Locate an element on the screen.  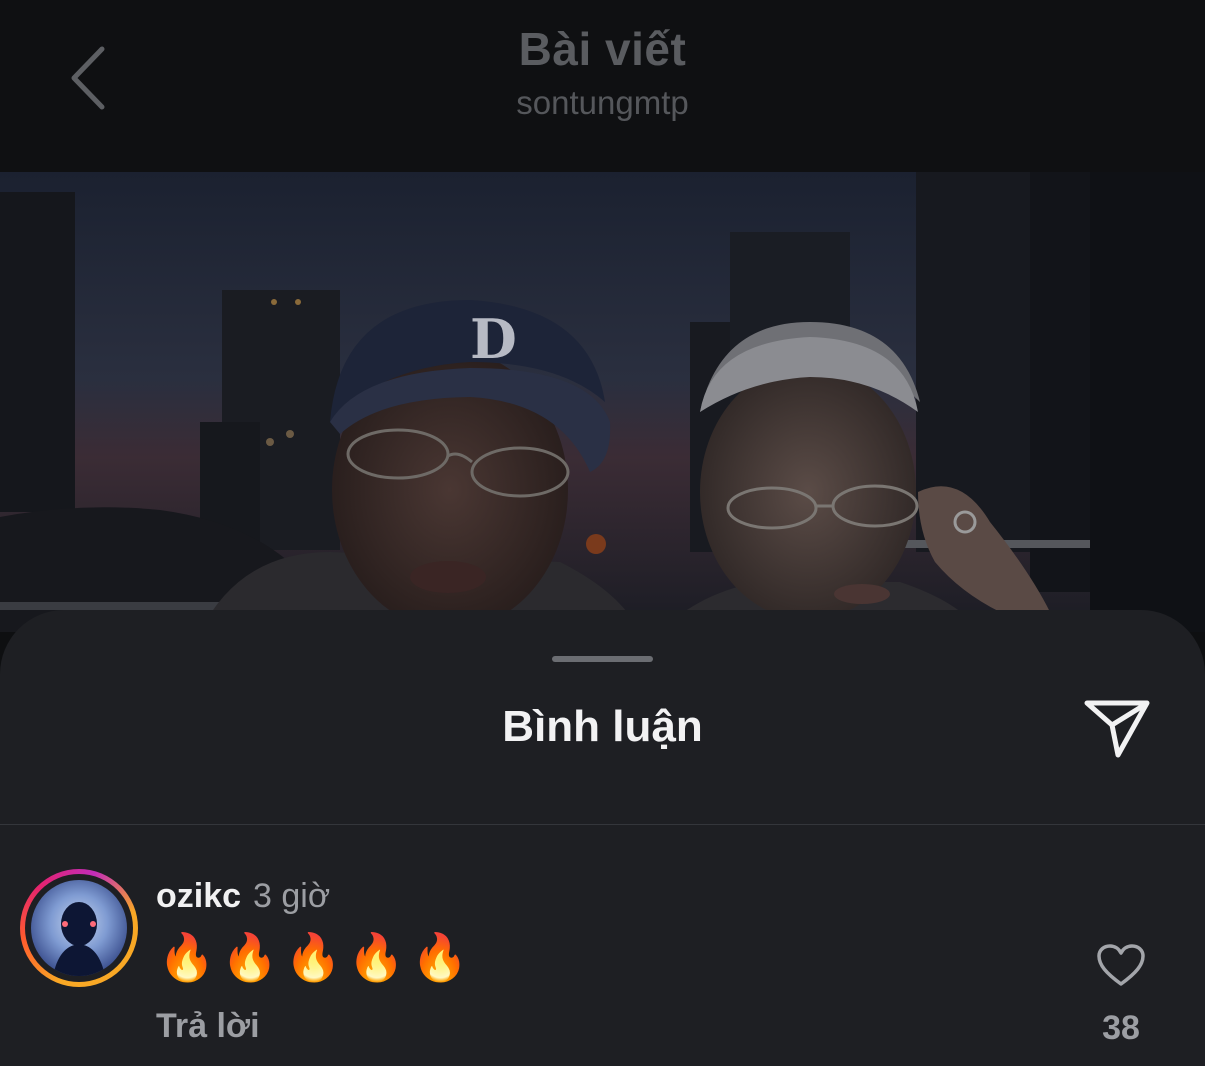
comment-text: 🔥🔥🔥🔥🔥 is located at coordinates (316, 957).